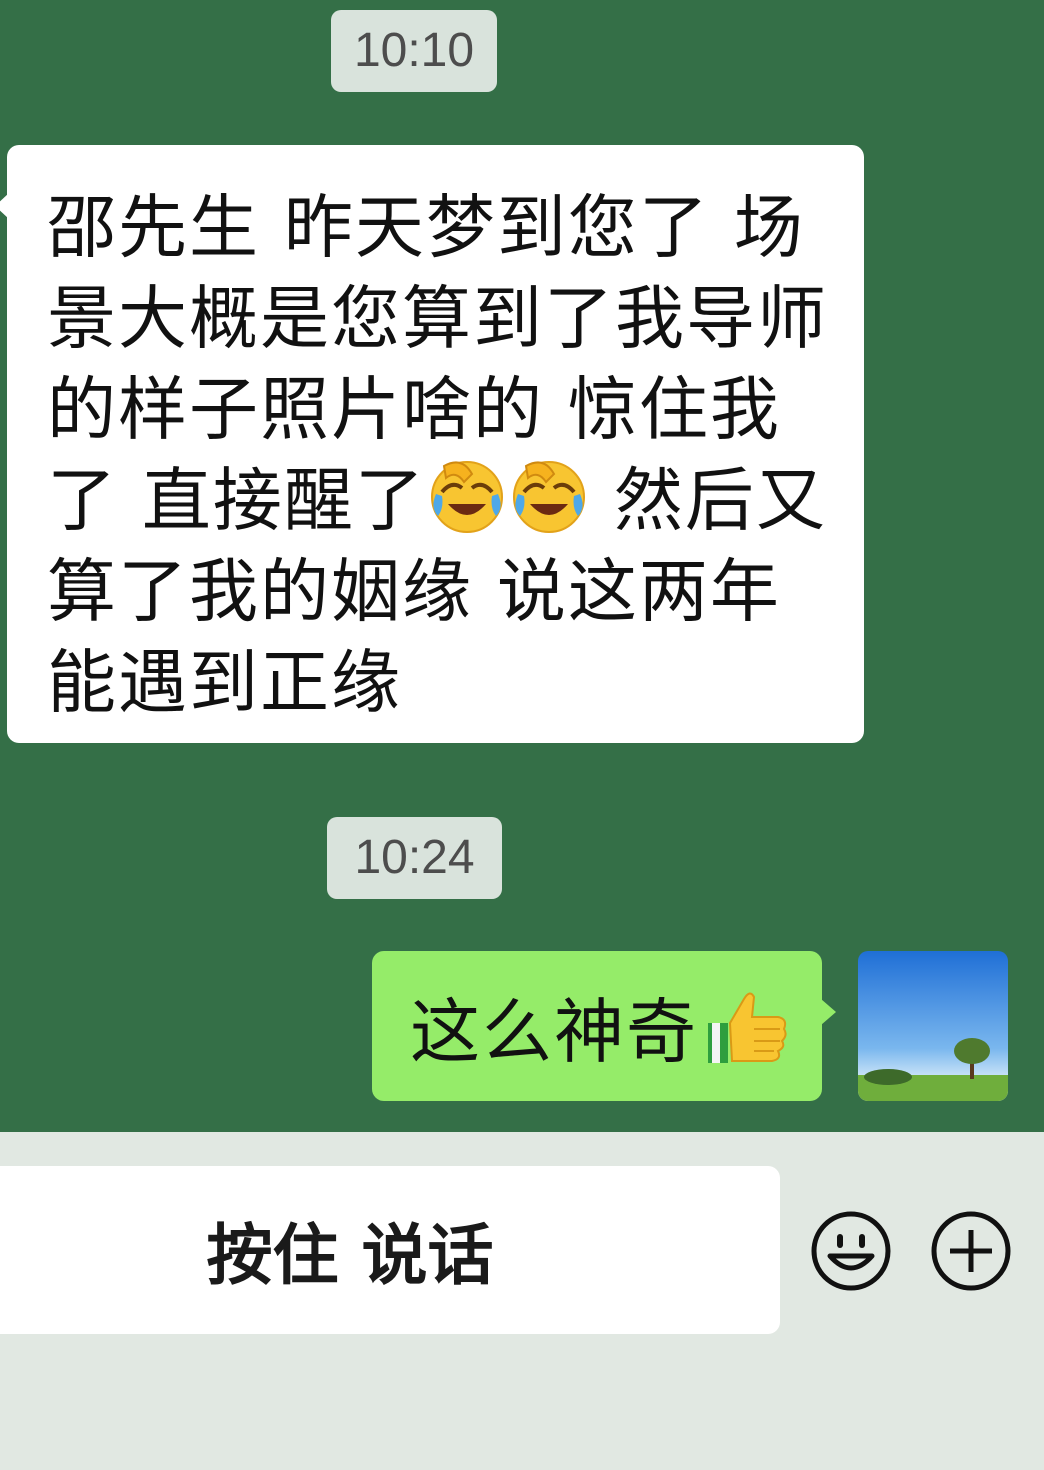  What do you see at coordinates (414, 858) in the screenshot?
I see `timestamp: 10:24` at bounding box center [414, 858].